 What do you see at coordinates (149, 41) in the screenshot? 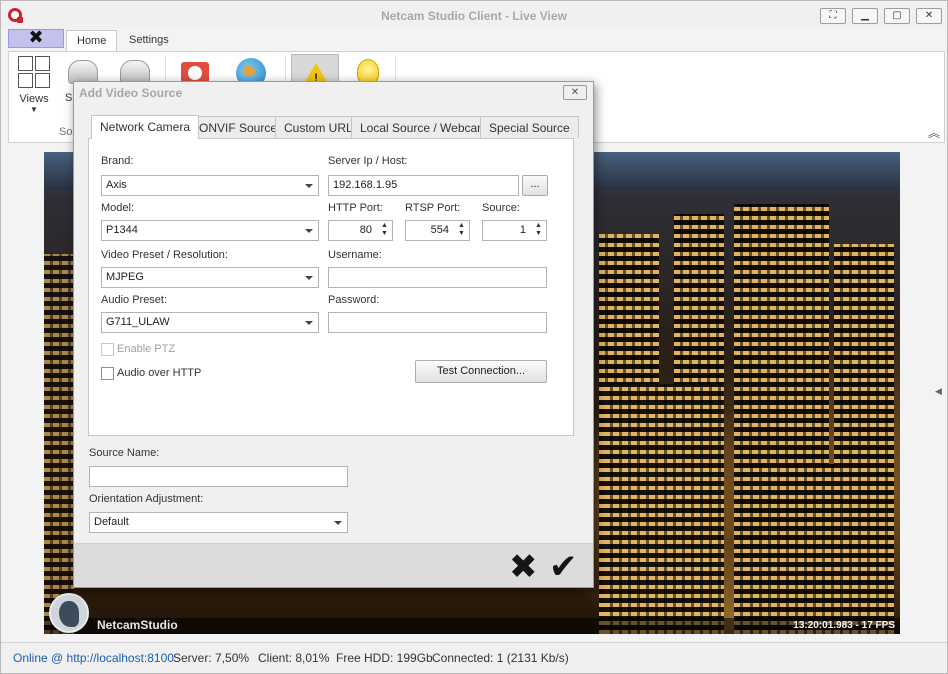
I see `tab-settings: Settings` at bounding box center [149, 41].